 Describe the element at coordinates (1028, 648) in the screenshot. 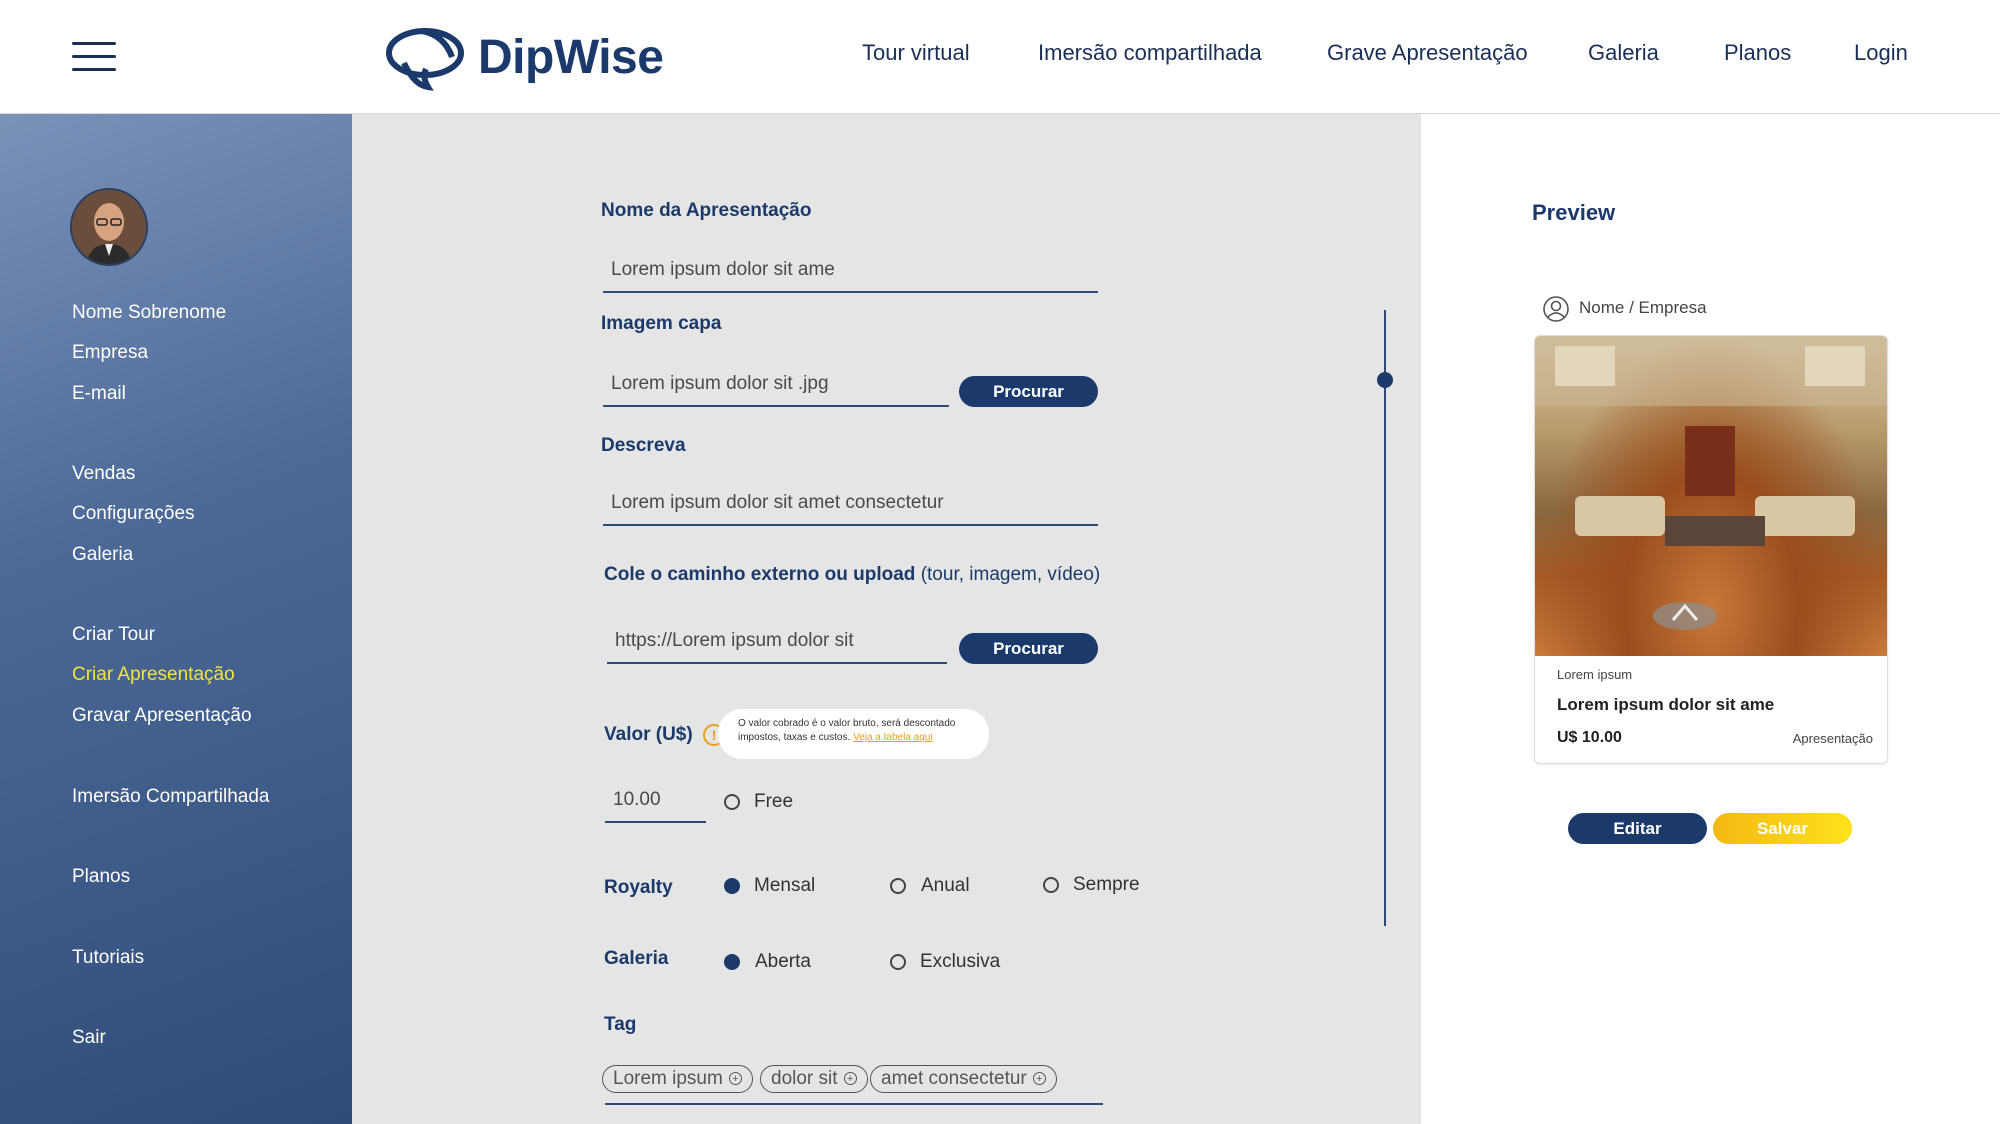

I see `external-browse-button: Procurar` at that location.